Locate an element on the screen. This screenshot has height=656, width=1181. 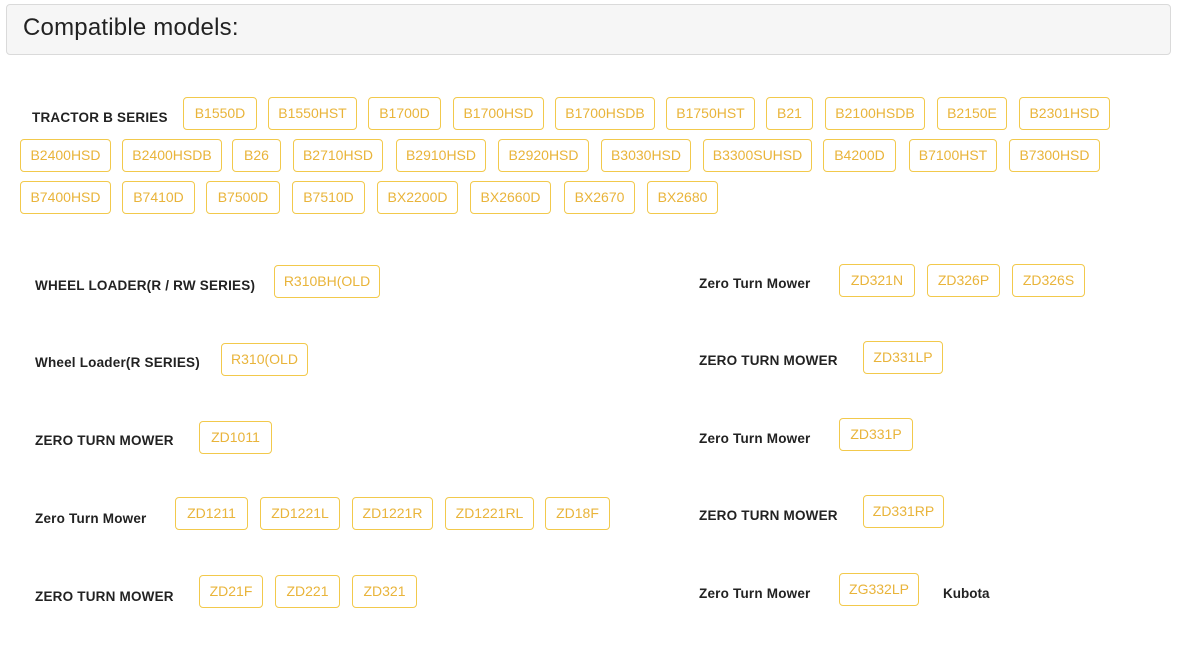
series-label: WHEEL LOADER(R / RW SERIES) is located at coordinates (145, 285).